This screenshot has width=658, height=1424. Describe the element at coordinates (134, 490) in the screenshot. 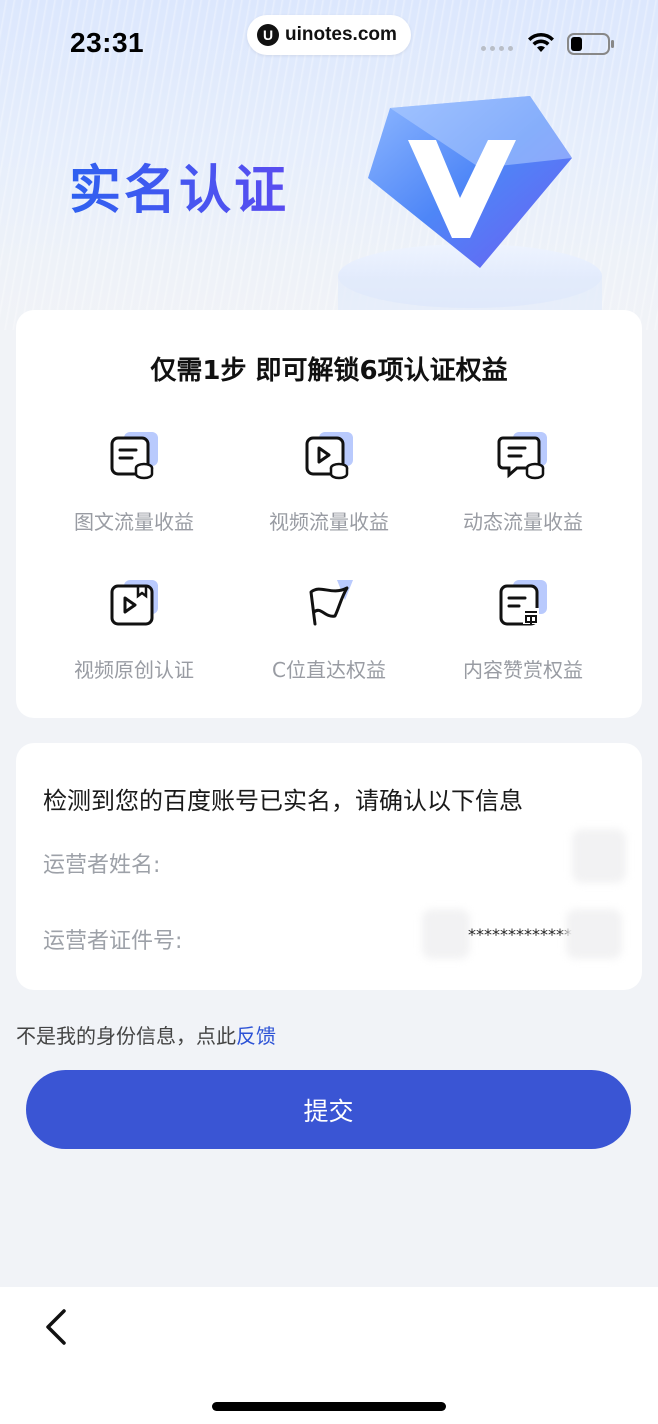

I see `benefit-item-article-traffic: 图文流量收益` at that location.